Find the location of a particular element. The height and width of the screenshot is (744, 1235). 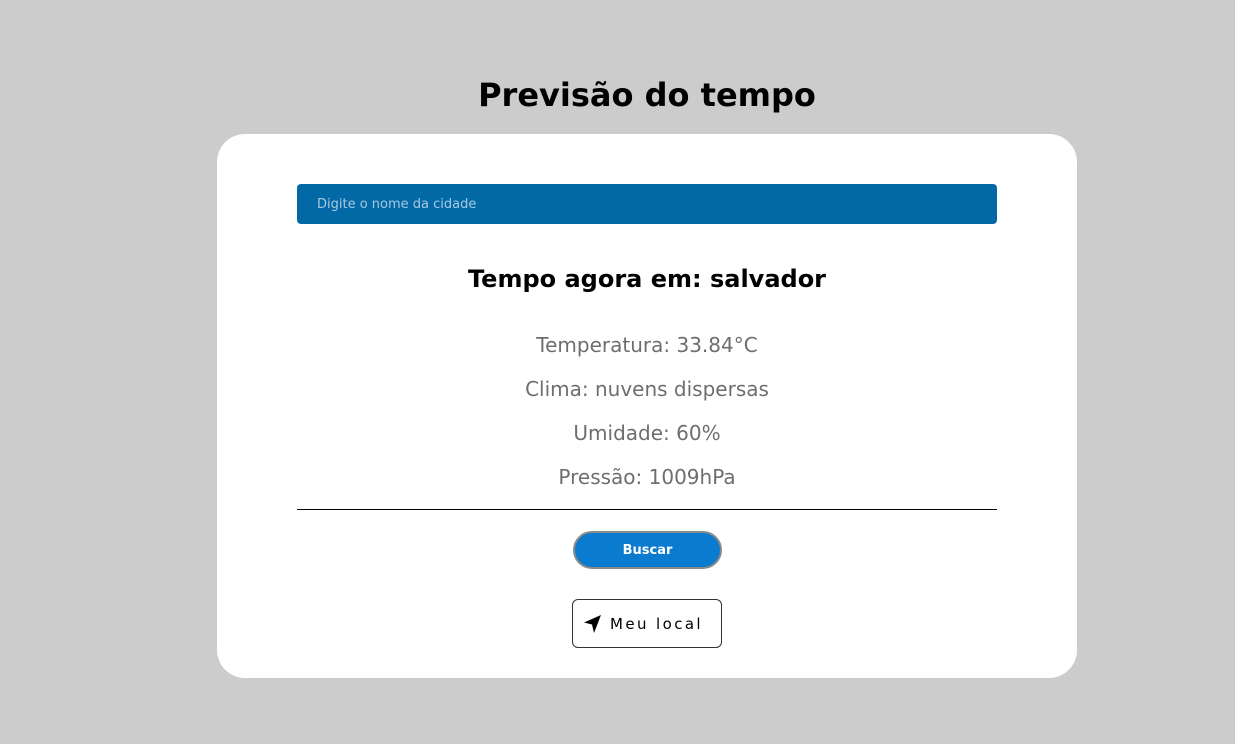

navigation-arrow-icon is located at coordinates (593, 624).